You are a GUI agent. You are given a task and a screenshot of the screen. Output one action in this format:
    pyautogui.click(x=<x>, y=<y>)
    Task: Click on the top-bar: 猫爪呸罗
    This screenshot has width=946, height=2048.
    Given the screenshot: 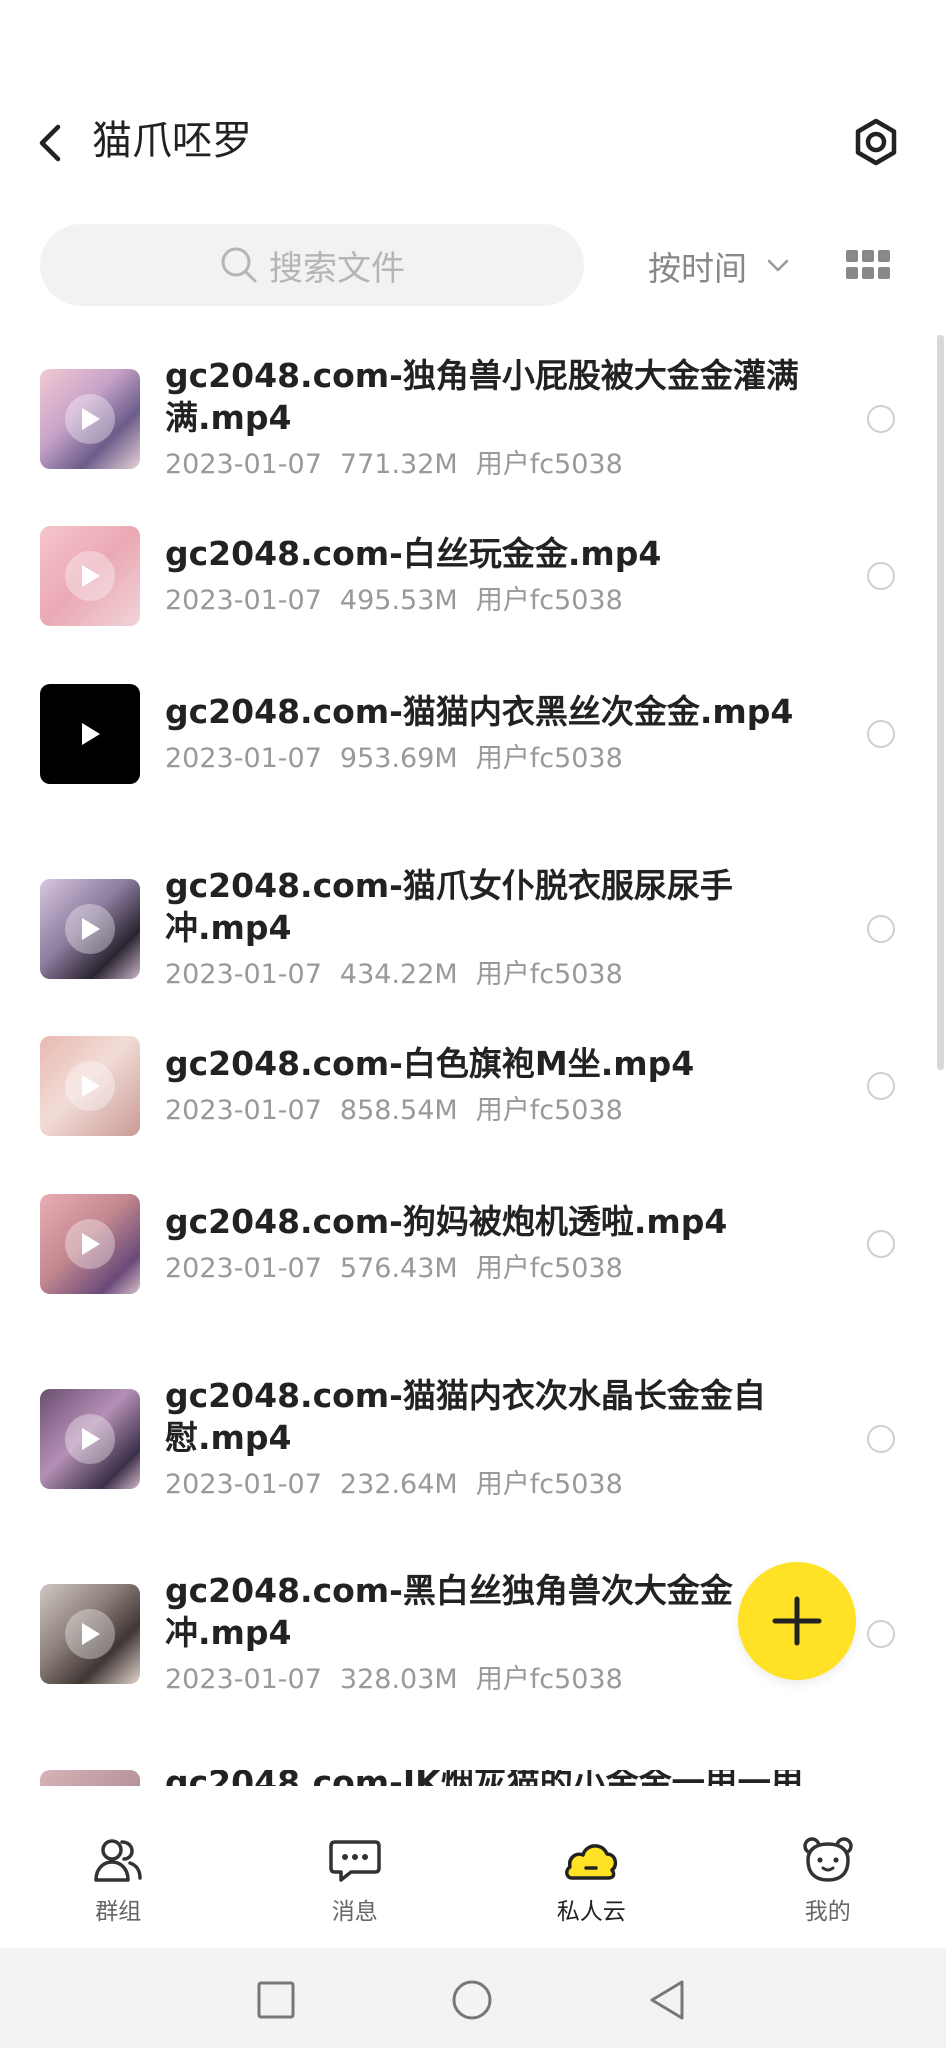 What is the action you would take?
    pyautogui.click(x=473, y=100)
    